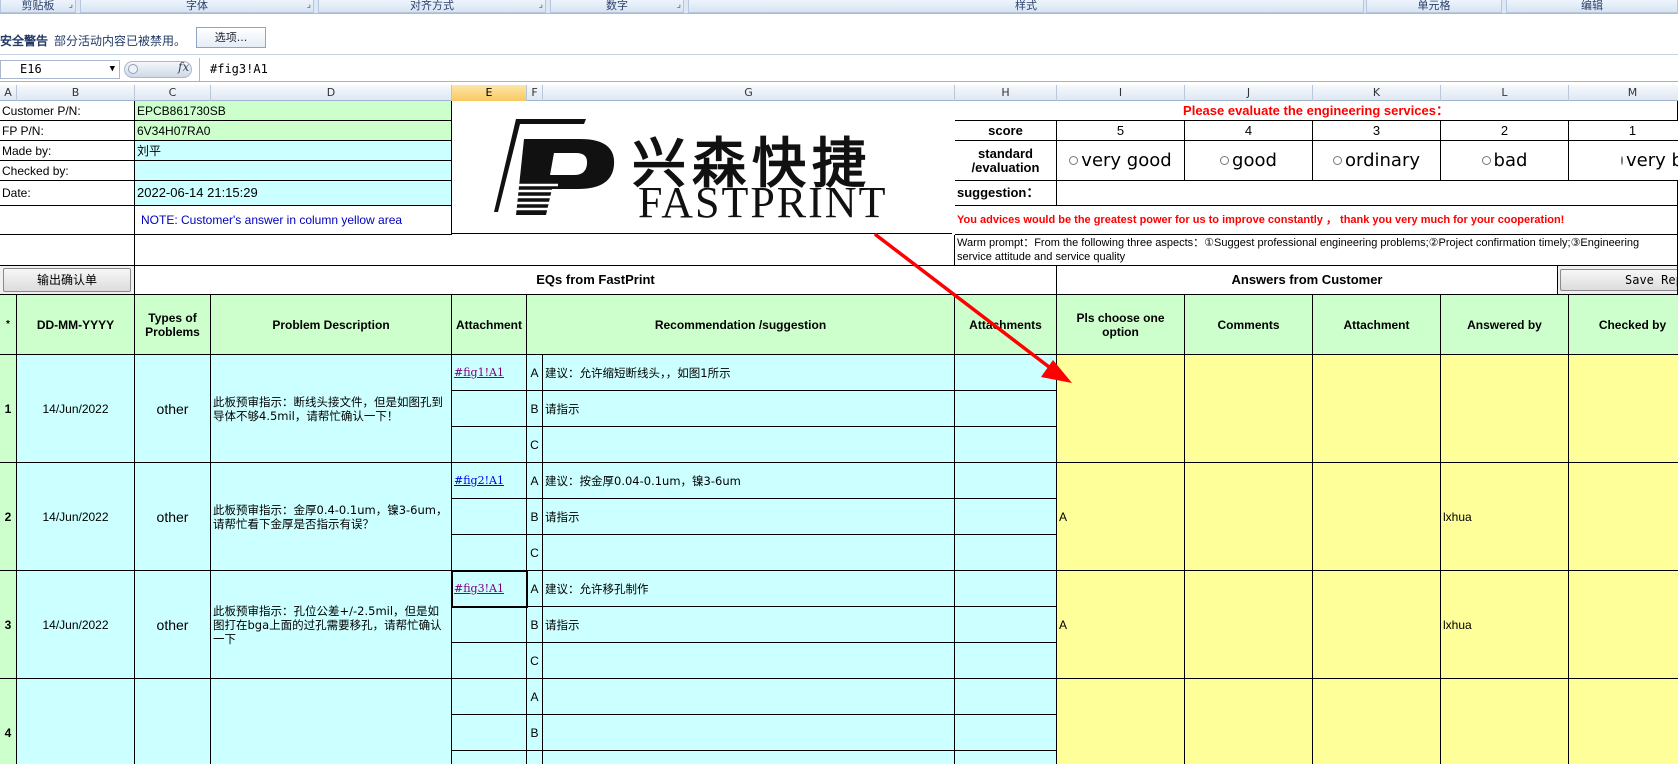 This screenshot has width=1678, height=764. I want to click on column-header-k: K, so click(1377, 93).